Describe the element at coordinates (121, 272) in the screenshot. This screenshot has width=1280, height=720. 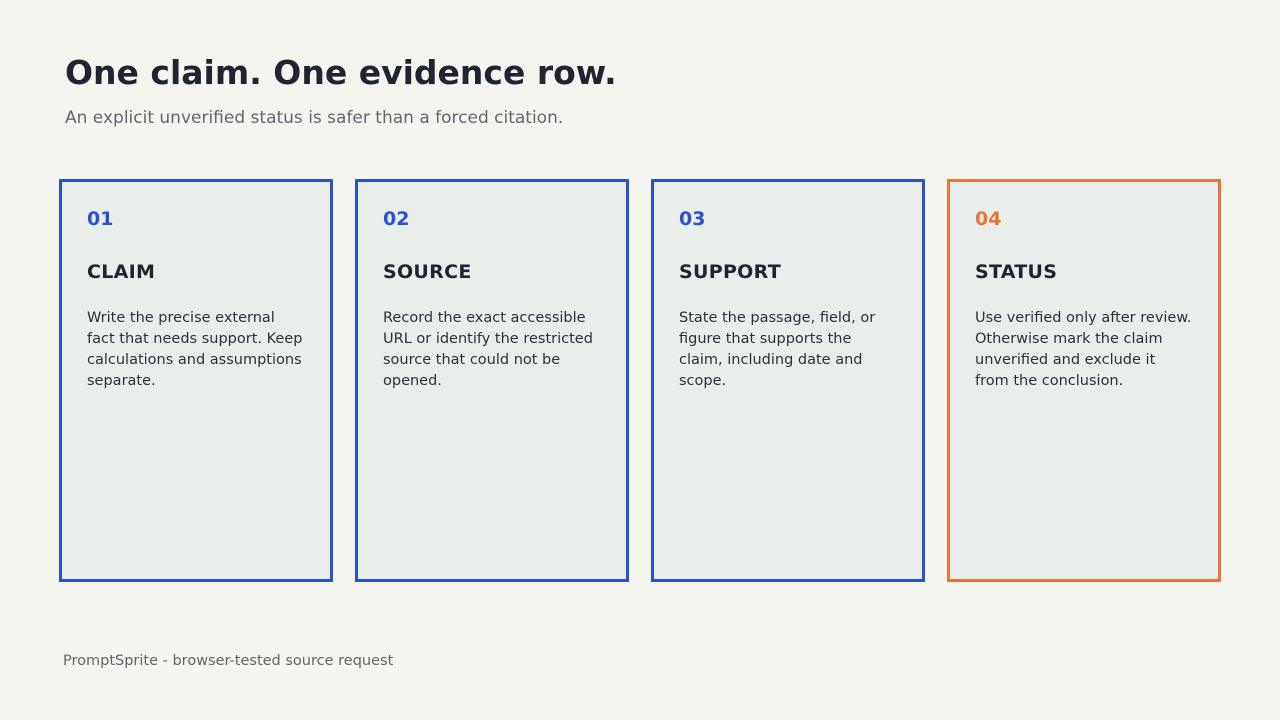
I see `card-title: CLAIM` at that location.